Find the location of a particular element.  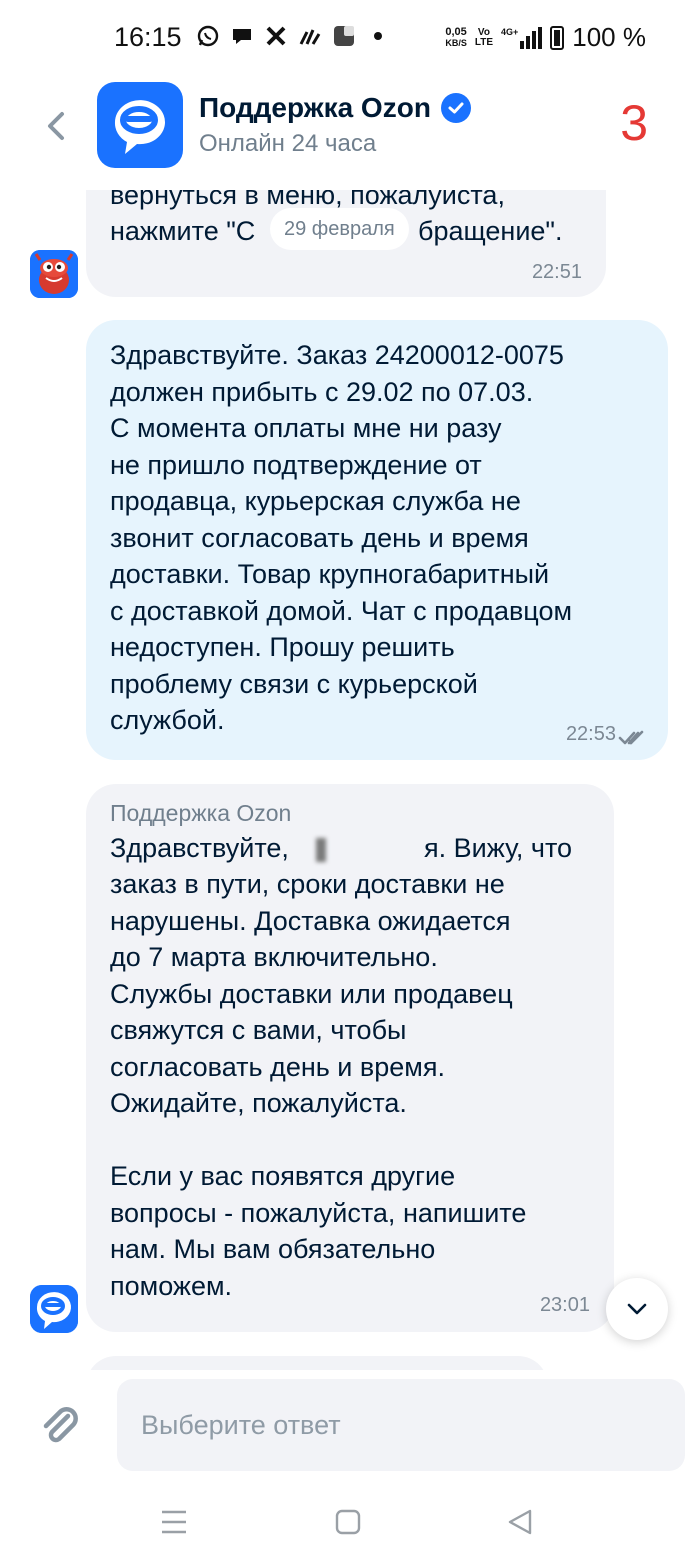

verified-check-icon is located at coordinates (455, 108).